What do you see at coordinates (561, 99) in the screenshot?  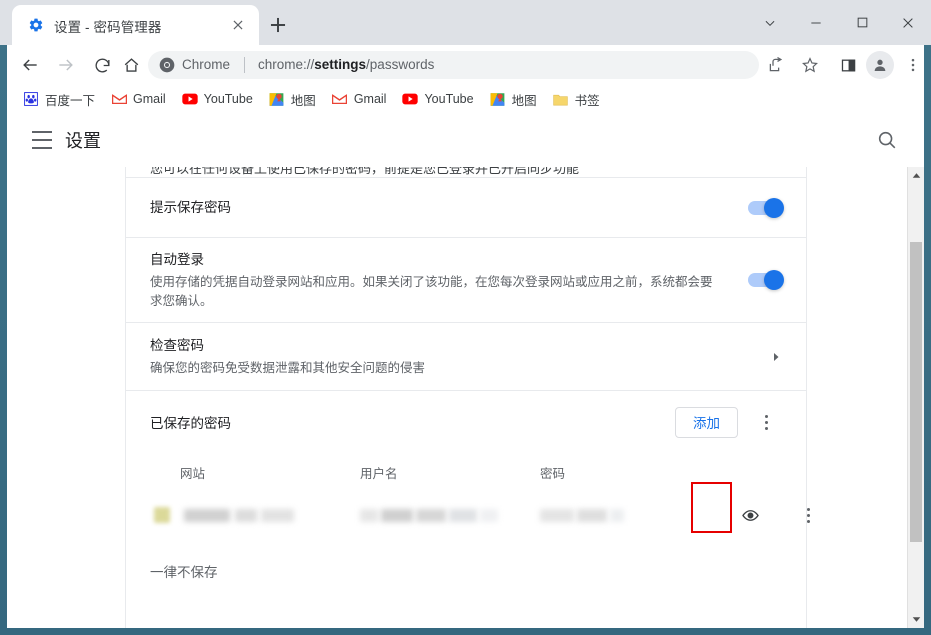 I see `folder-icon` at bounding box center [561, 99].